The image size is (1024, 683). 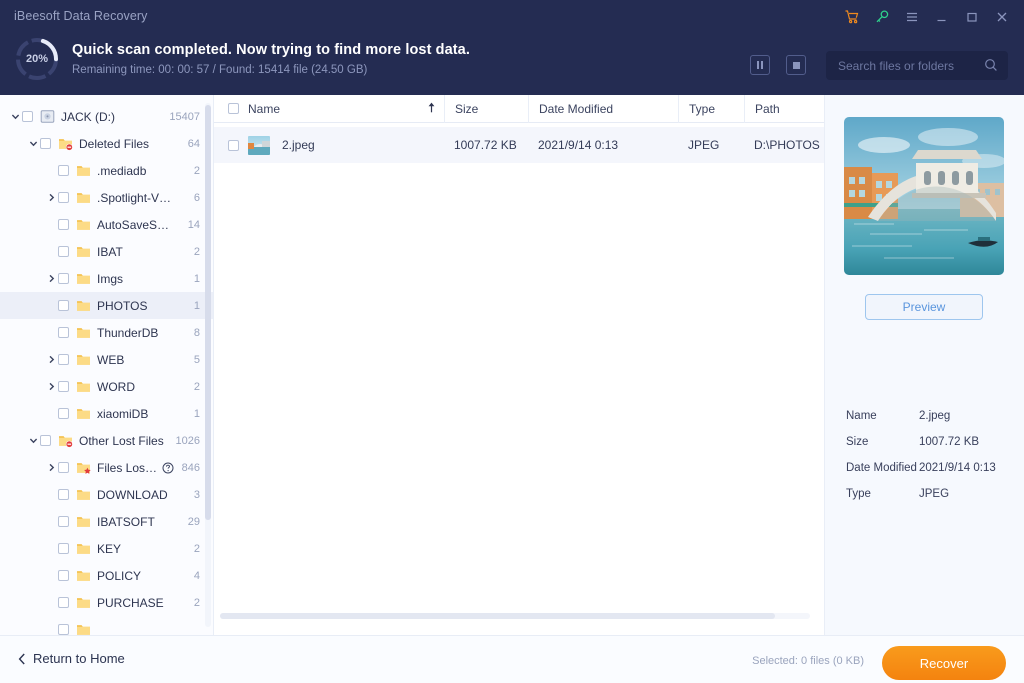 What do you see at coordinates (106, 359) in the screenshot?
I see `tree-node-web: WEB 5` at bounding box center [106, 359].